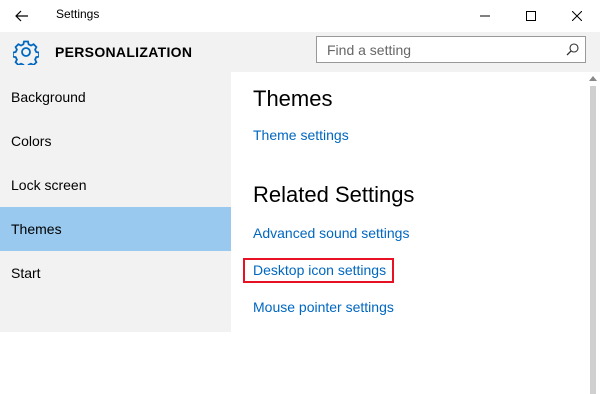  I want to click on sidebar-item-label: Lock screen, so click(49, 185).